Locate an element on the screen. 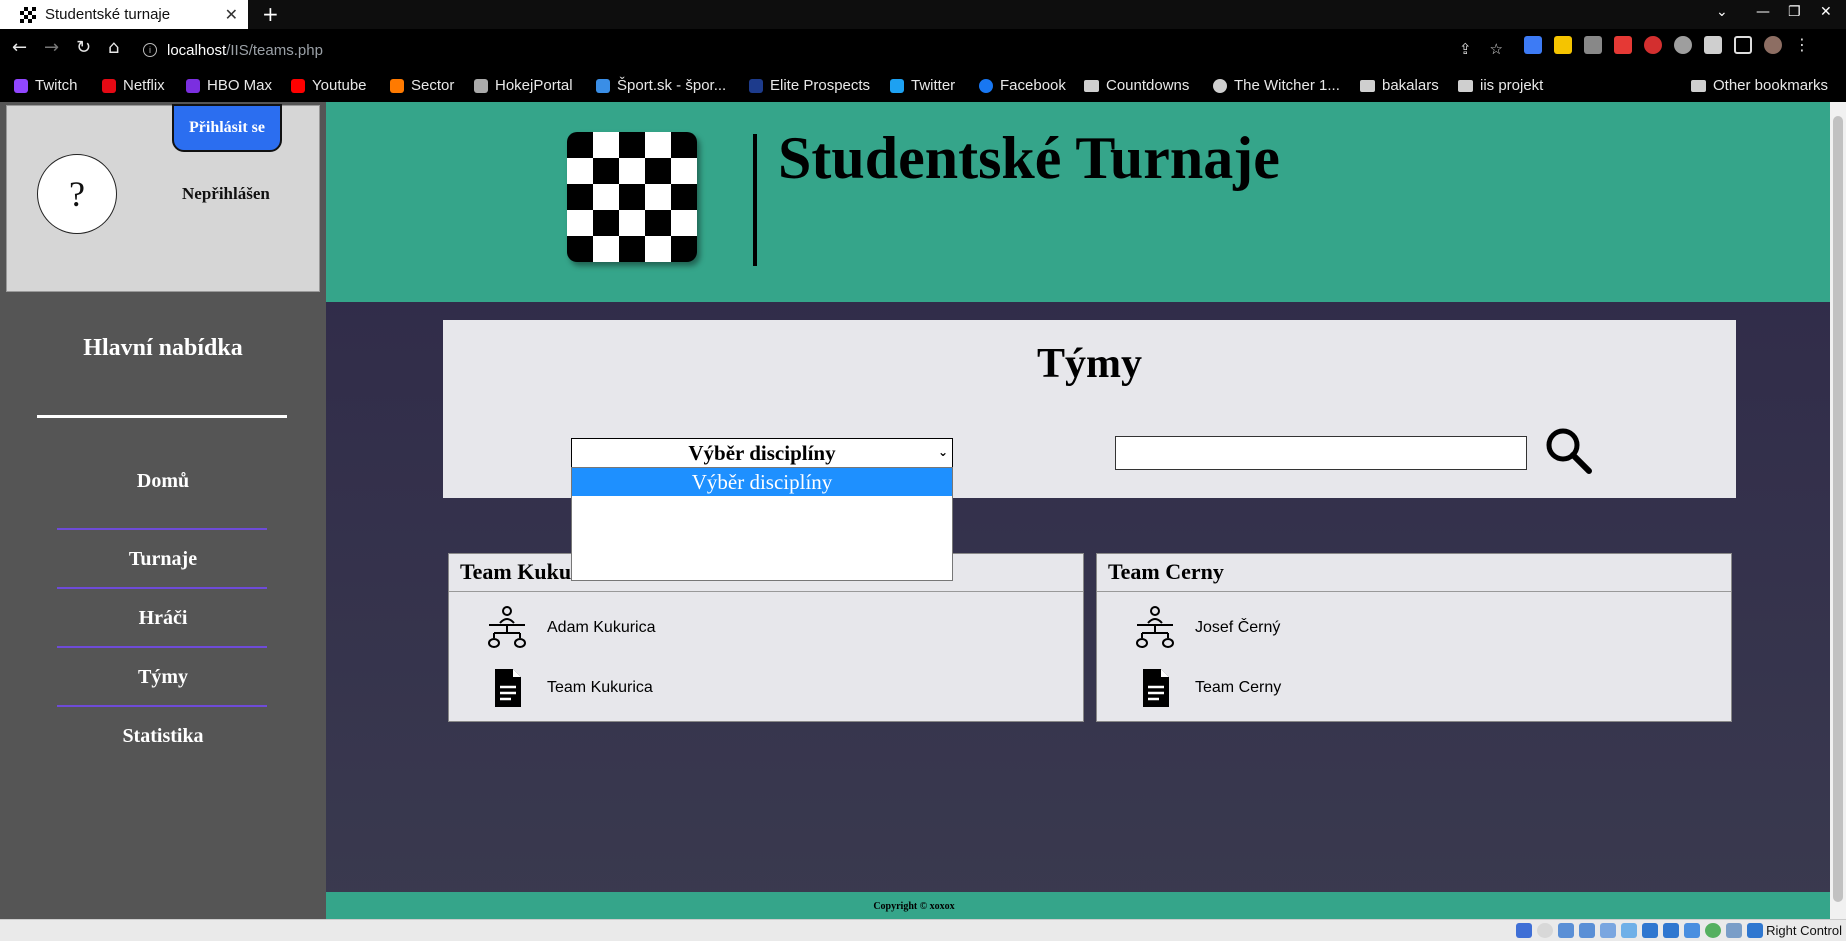 This screenshot has height=941, width=1846. bookmark-netflix: Netflix is located at coordinates (133, 85).